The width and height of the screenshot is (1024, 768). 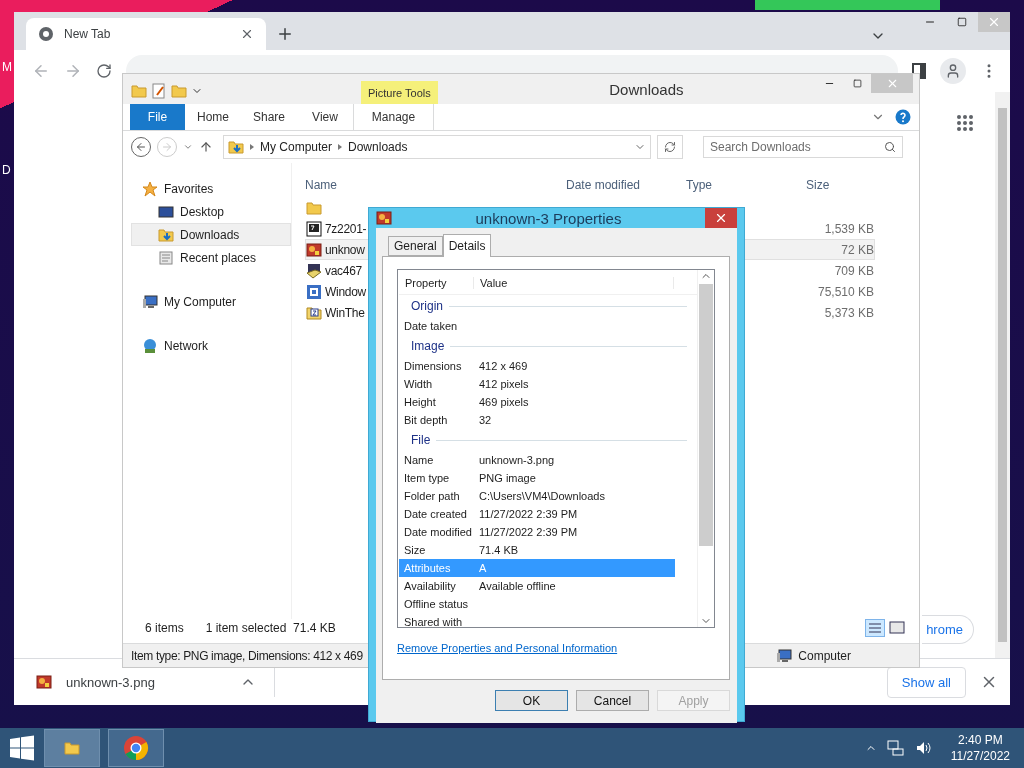 What do you see at coordinates (504, 384) in the screenshot?
I see `property-value: 412 pixels` at bounding box center [504, 384].